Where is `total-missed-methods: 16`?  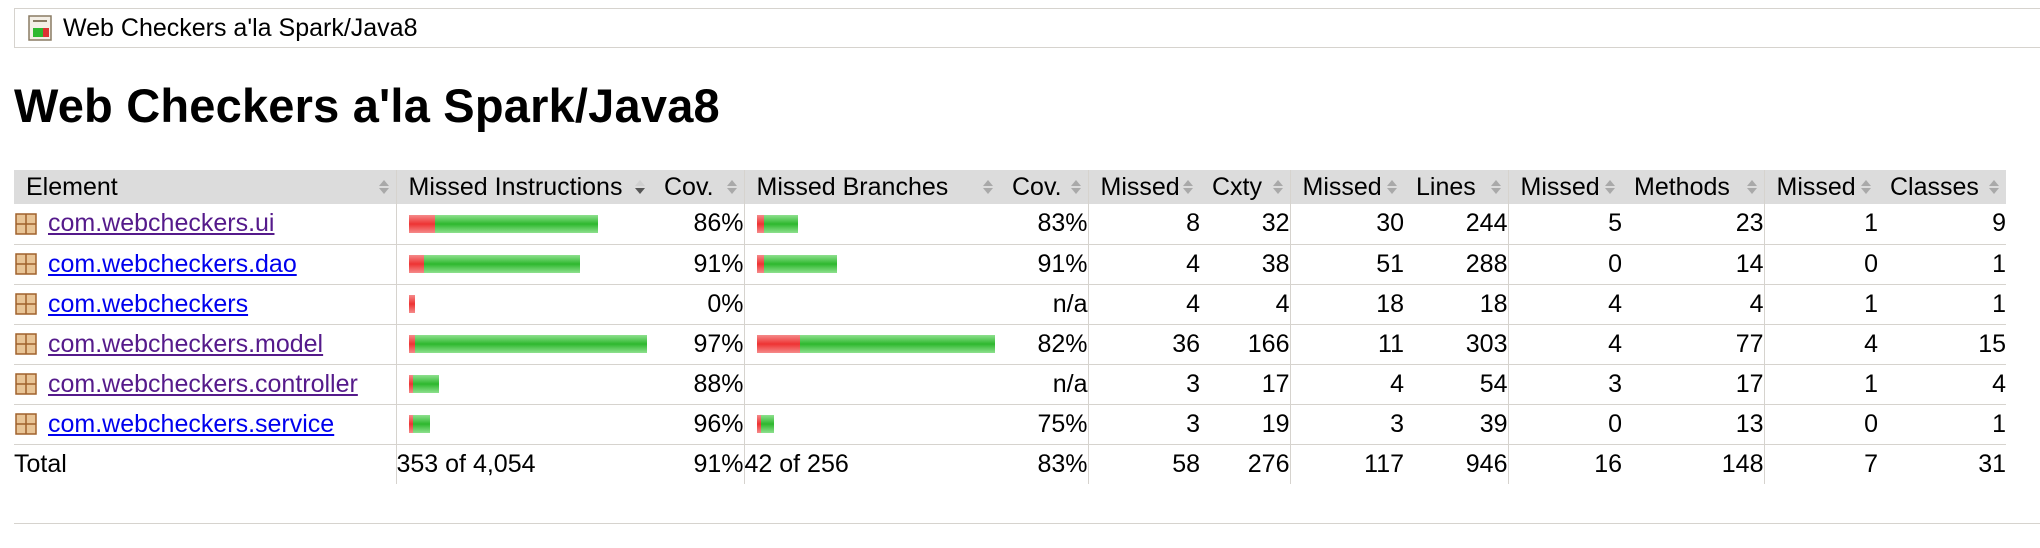
total-missed-methods: 16 is located at coordinates (1565, 463).